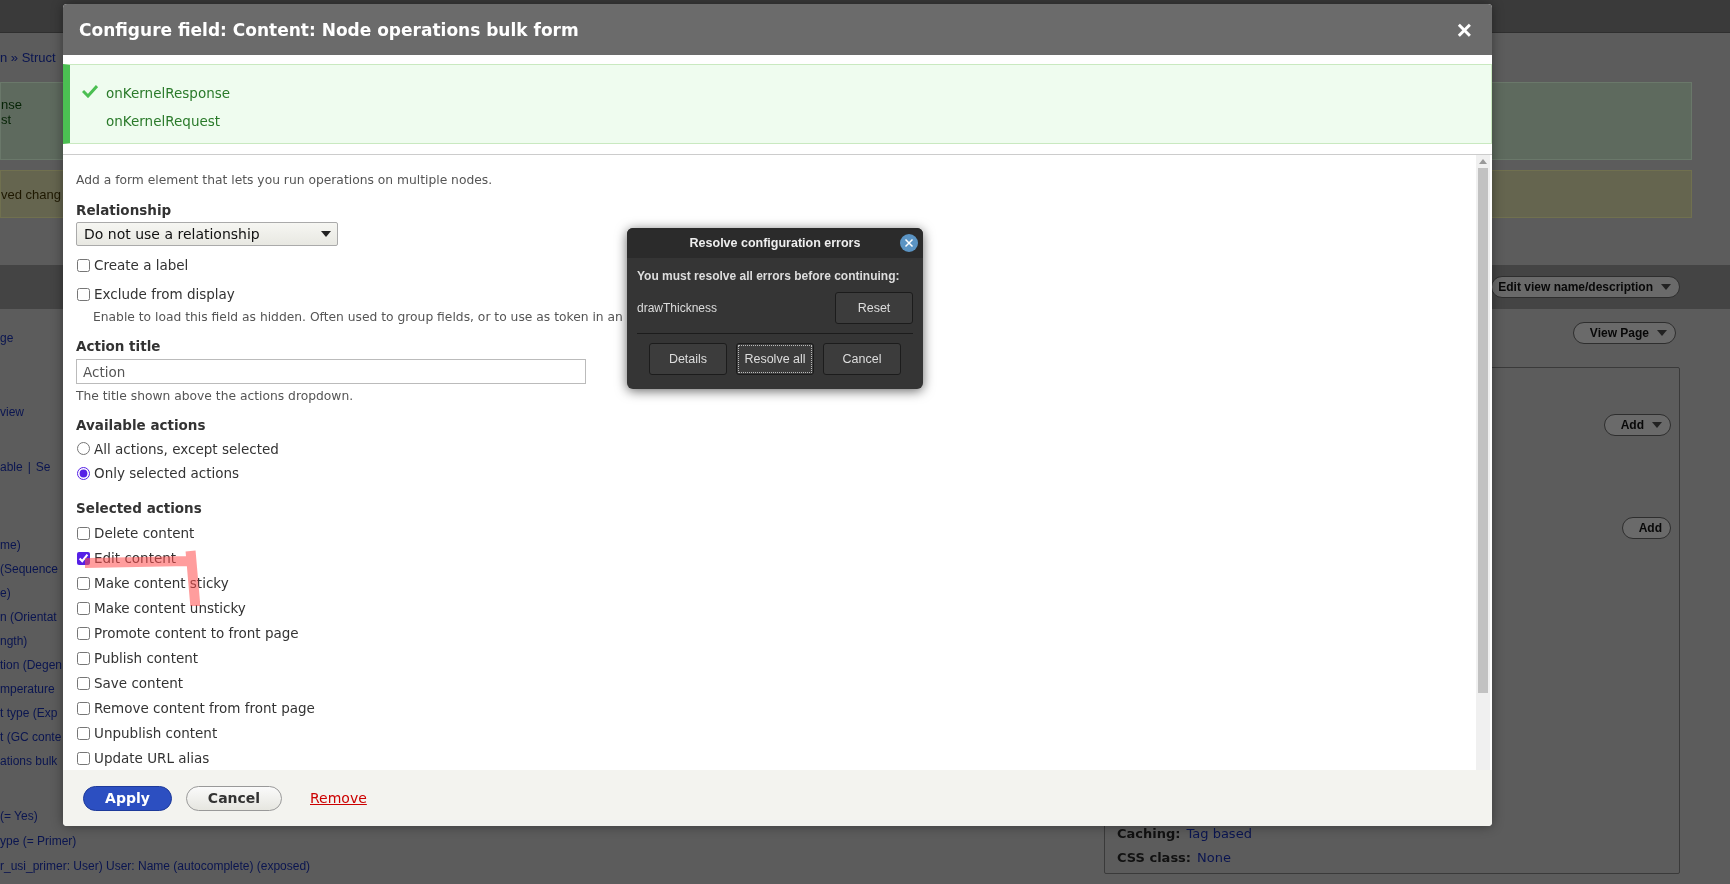  What do you see at coordinates (215, 396) in the screenshot?
I see `help-text: The title shown above the actions dropdown.` at bounding box center [215, 396].